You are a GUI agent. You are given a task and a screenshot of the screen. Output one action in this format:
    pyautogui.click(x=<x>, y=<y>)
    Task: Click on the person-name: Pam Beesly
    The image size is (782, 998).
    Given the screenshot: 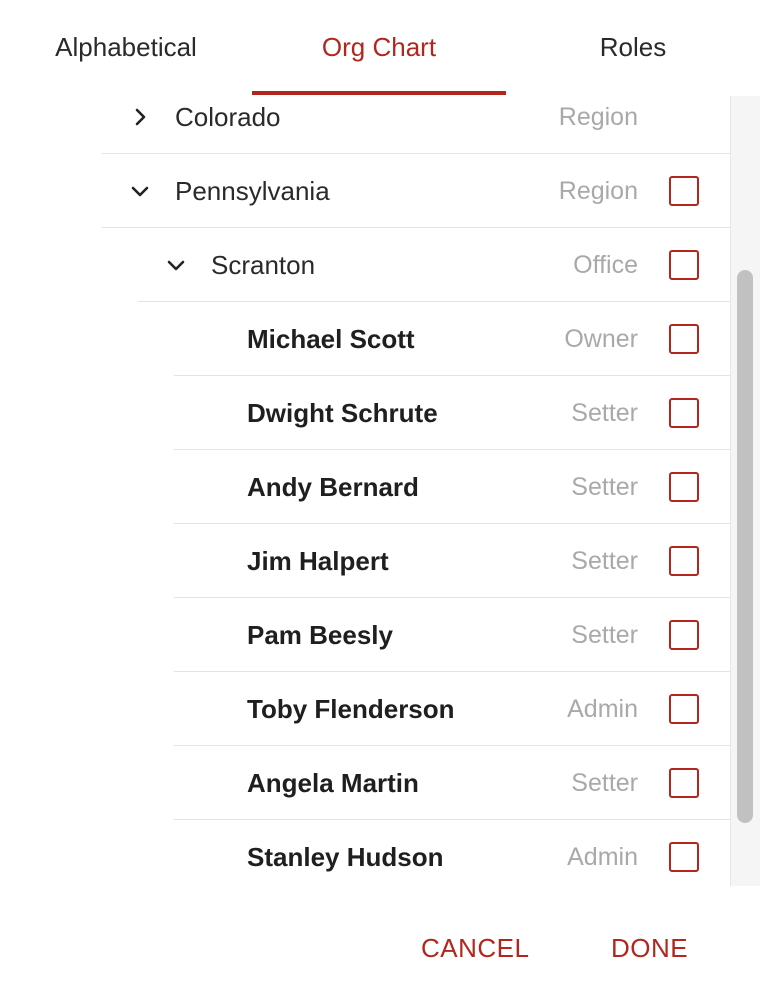 What is the action you would take?
    pyautogui.click(x=320, y=635)
    